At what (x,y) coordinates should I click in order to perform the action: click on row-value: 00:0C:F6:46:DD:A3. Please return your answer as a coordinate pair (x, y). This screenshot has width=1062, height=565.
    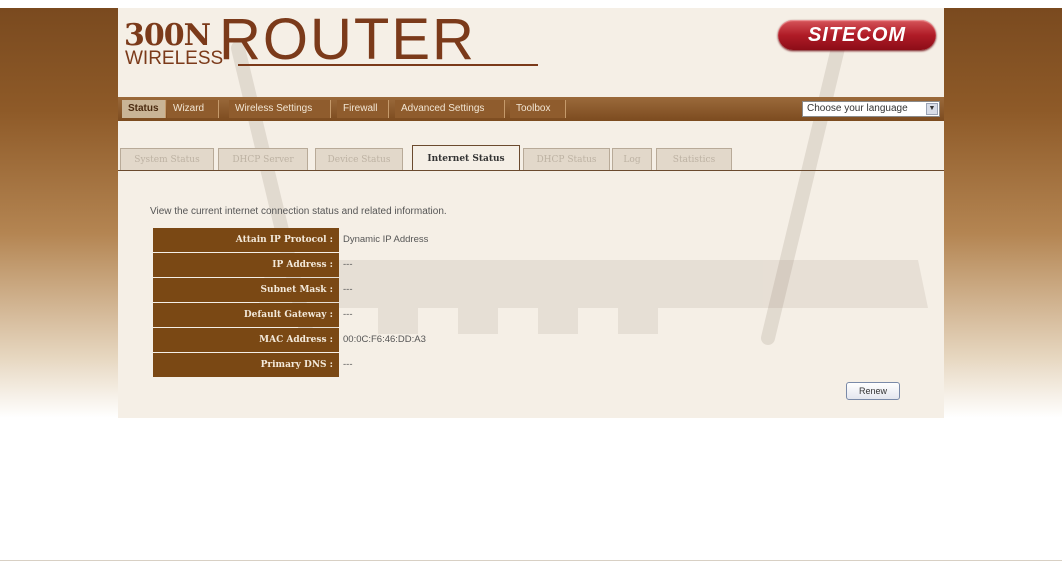
    Looking at the image, I should click on (384, 339).